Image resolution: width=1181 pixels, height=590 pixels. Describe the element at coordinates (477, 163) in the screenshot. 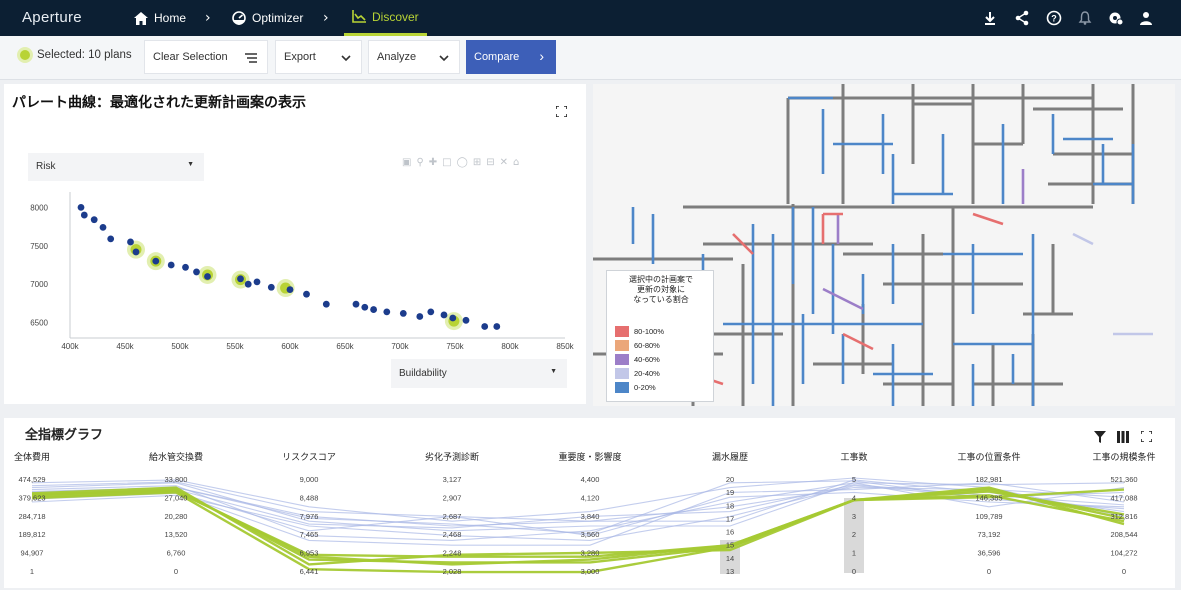

I see `zoom-in-icon: ⊞` at that location.